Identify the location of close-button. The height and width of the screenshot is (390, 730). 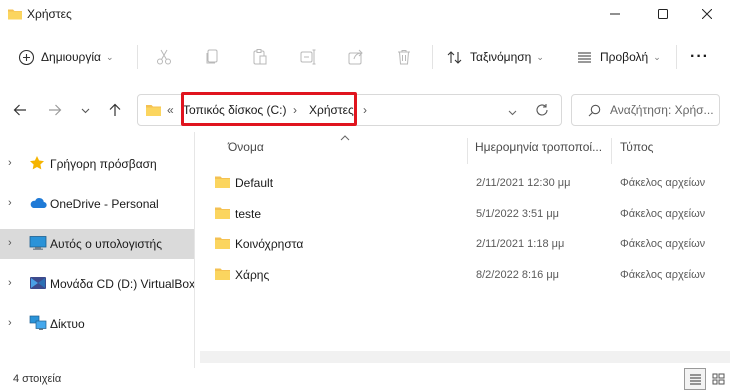
(707, 14).